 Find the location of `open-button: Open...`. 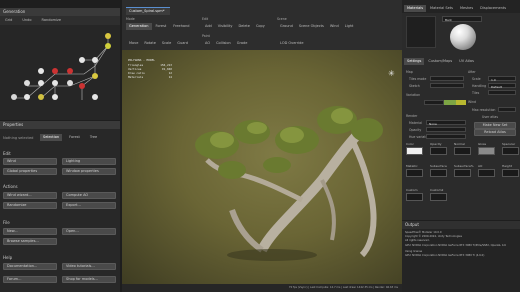

open-button: Open... is located at coordinates (89, 231).